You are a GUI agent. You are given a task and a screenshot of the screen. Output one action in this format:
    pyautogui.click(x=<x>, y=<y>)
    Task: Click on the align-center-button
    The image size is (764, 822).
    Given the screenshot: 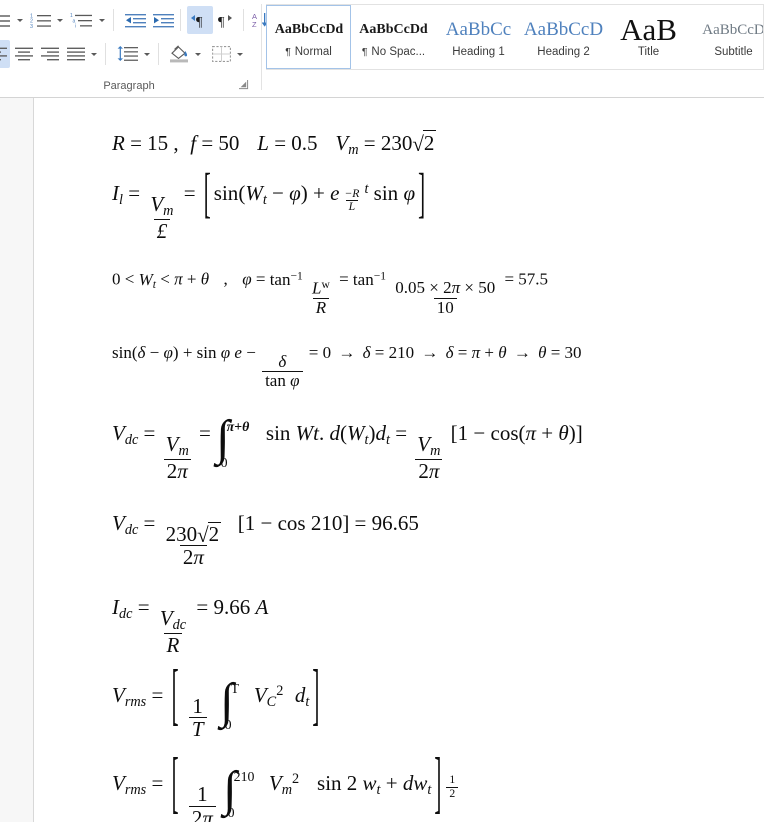 What is the action you would take?
    pyautogui.click(x=24, y=54)
    